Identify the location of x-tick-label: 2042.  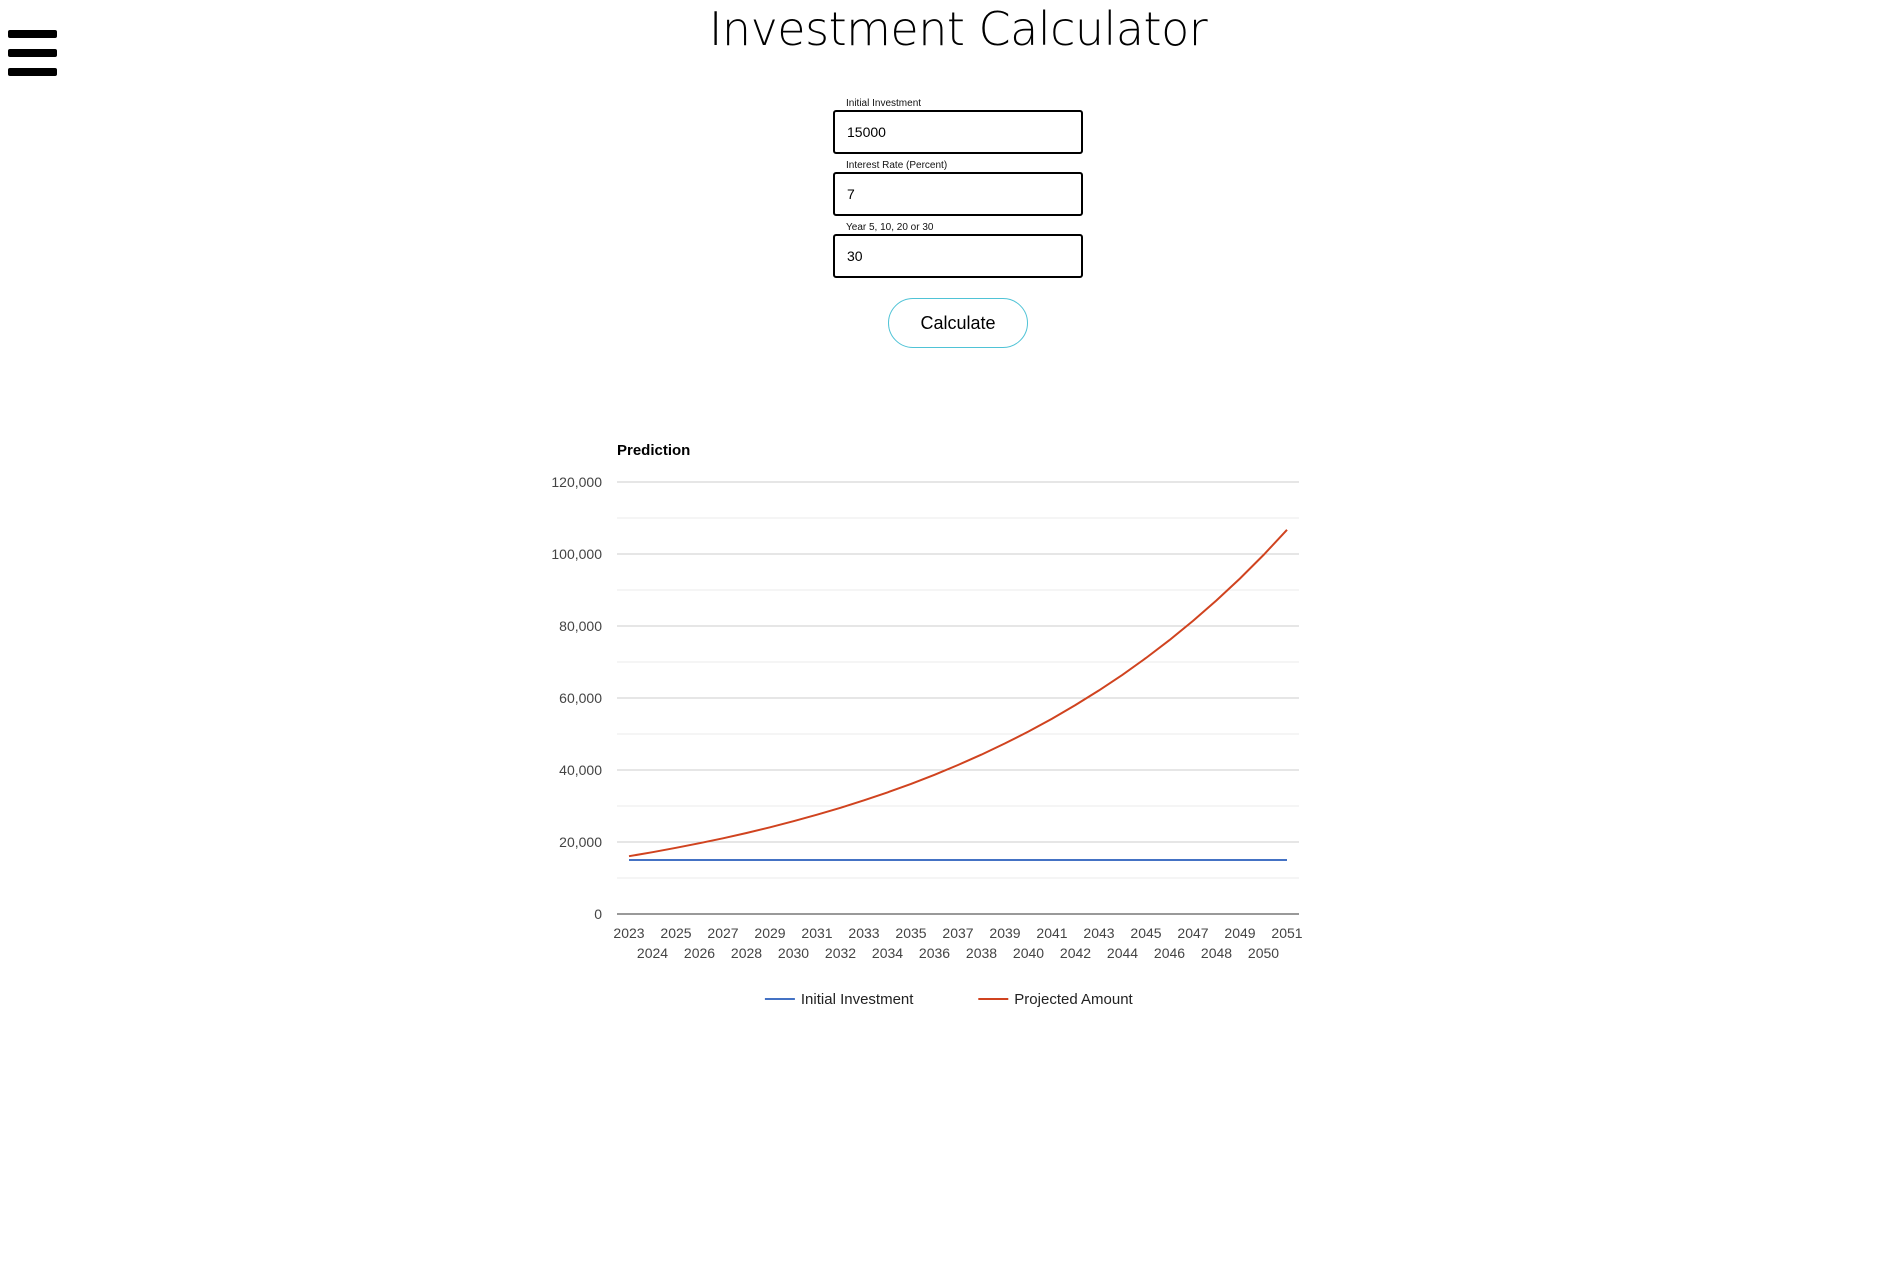
(1075, 953).